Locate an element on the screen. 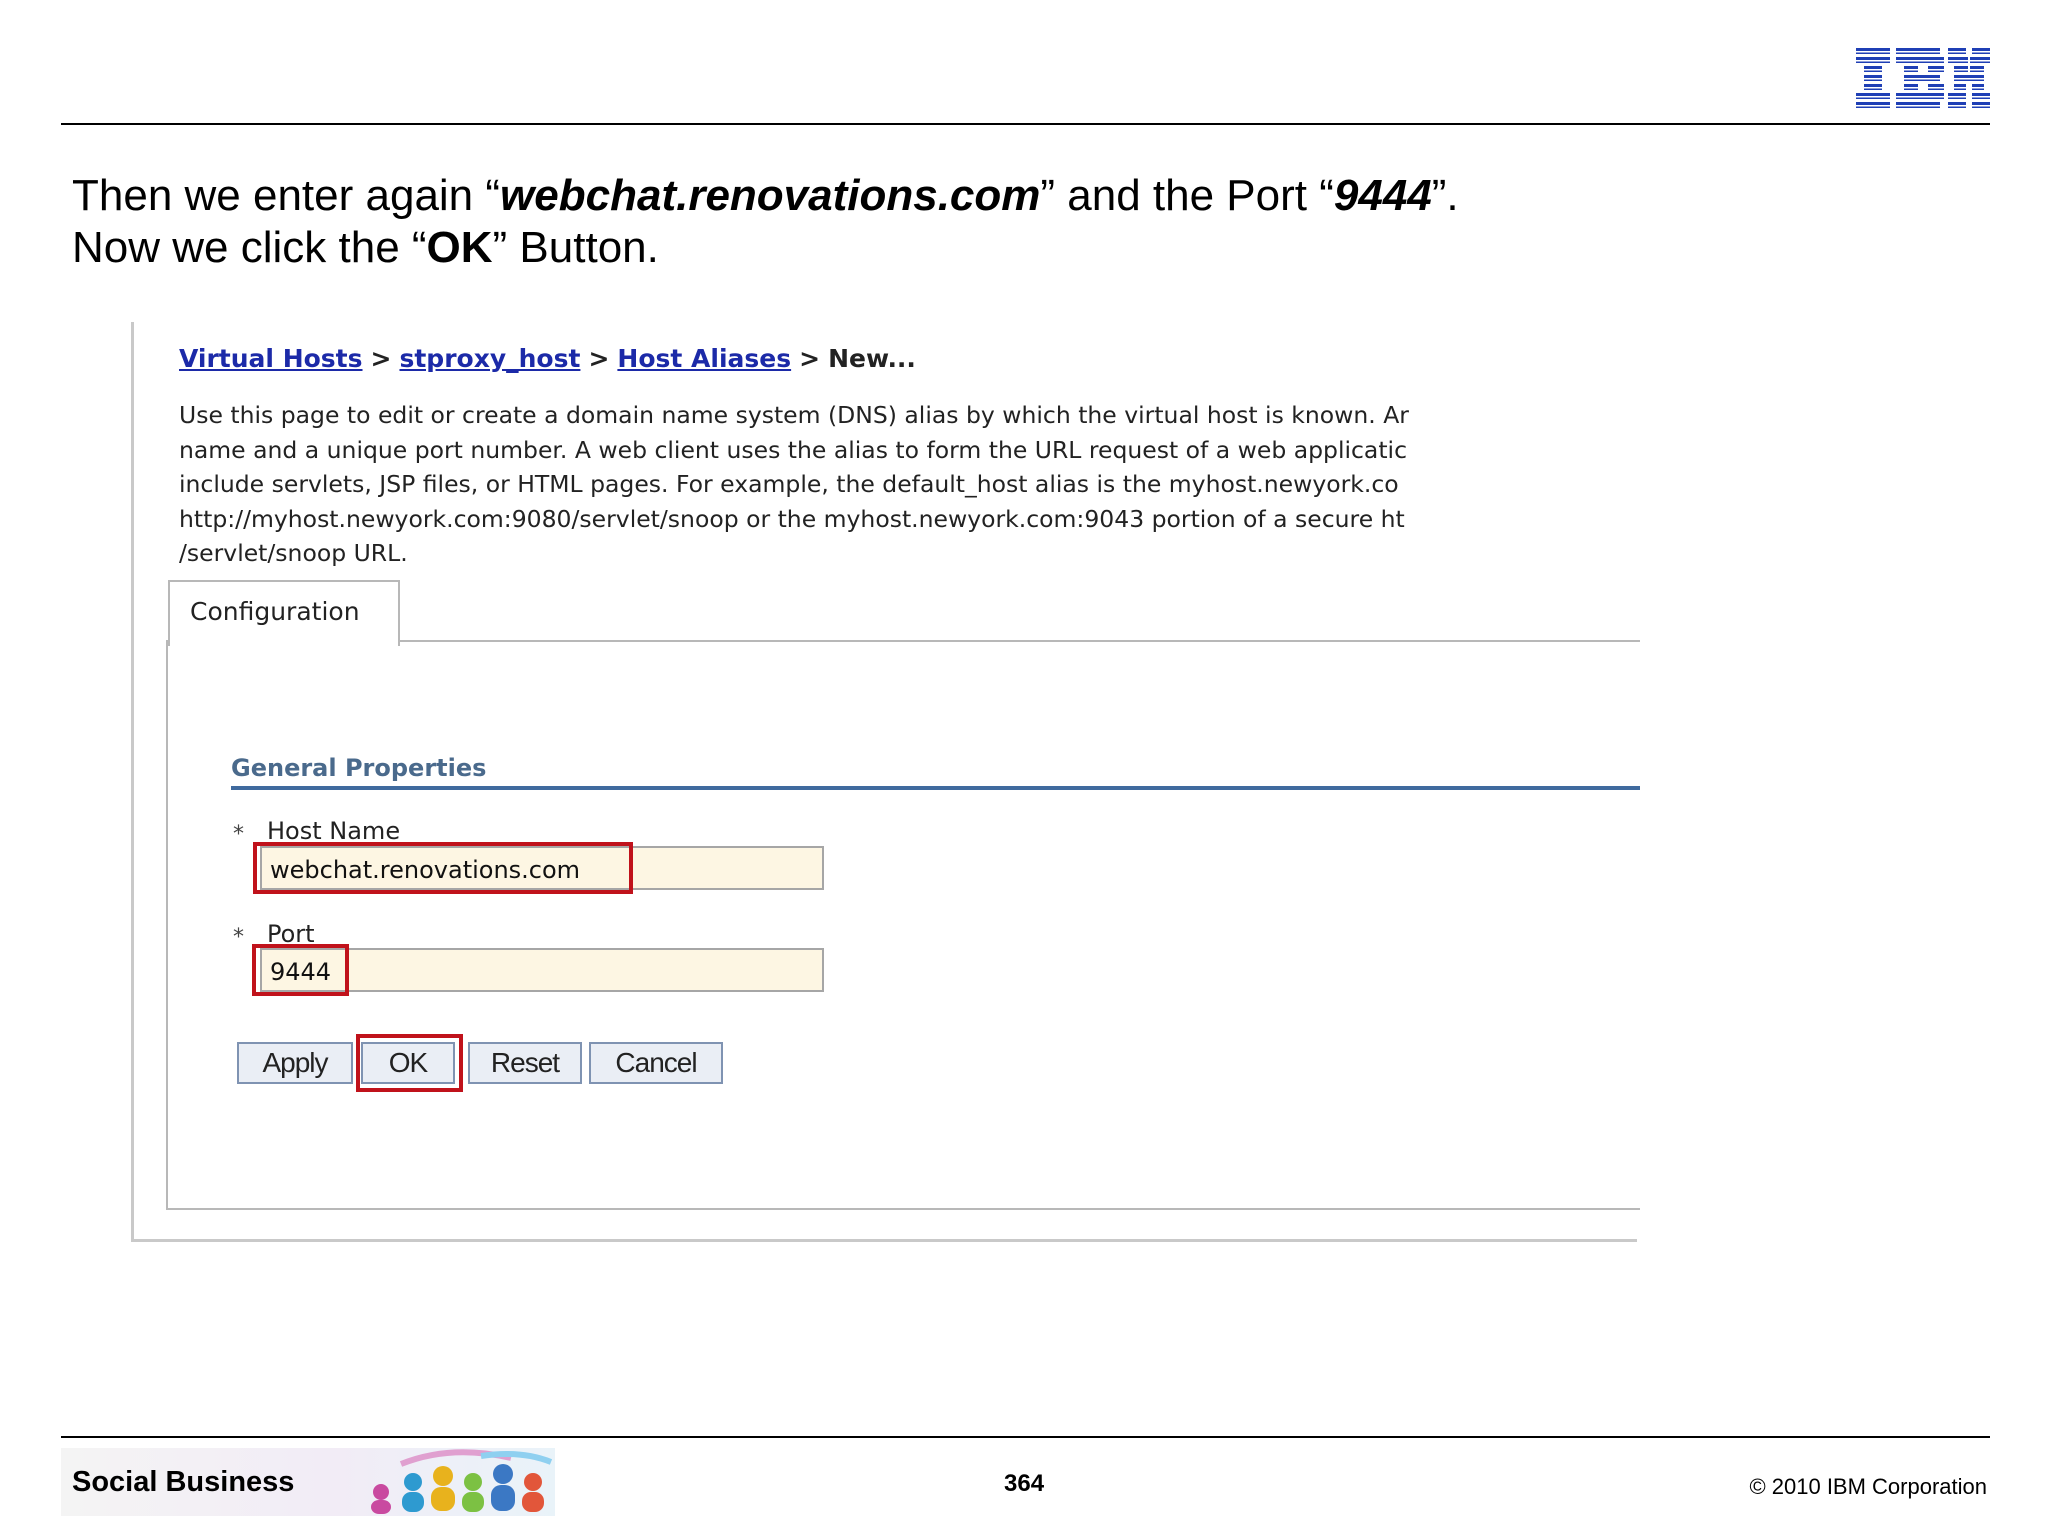 This screenshot has width=2048, height=1536. description-line: /servlet/snoop URL. is located at coordinates (293, 553).